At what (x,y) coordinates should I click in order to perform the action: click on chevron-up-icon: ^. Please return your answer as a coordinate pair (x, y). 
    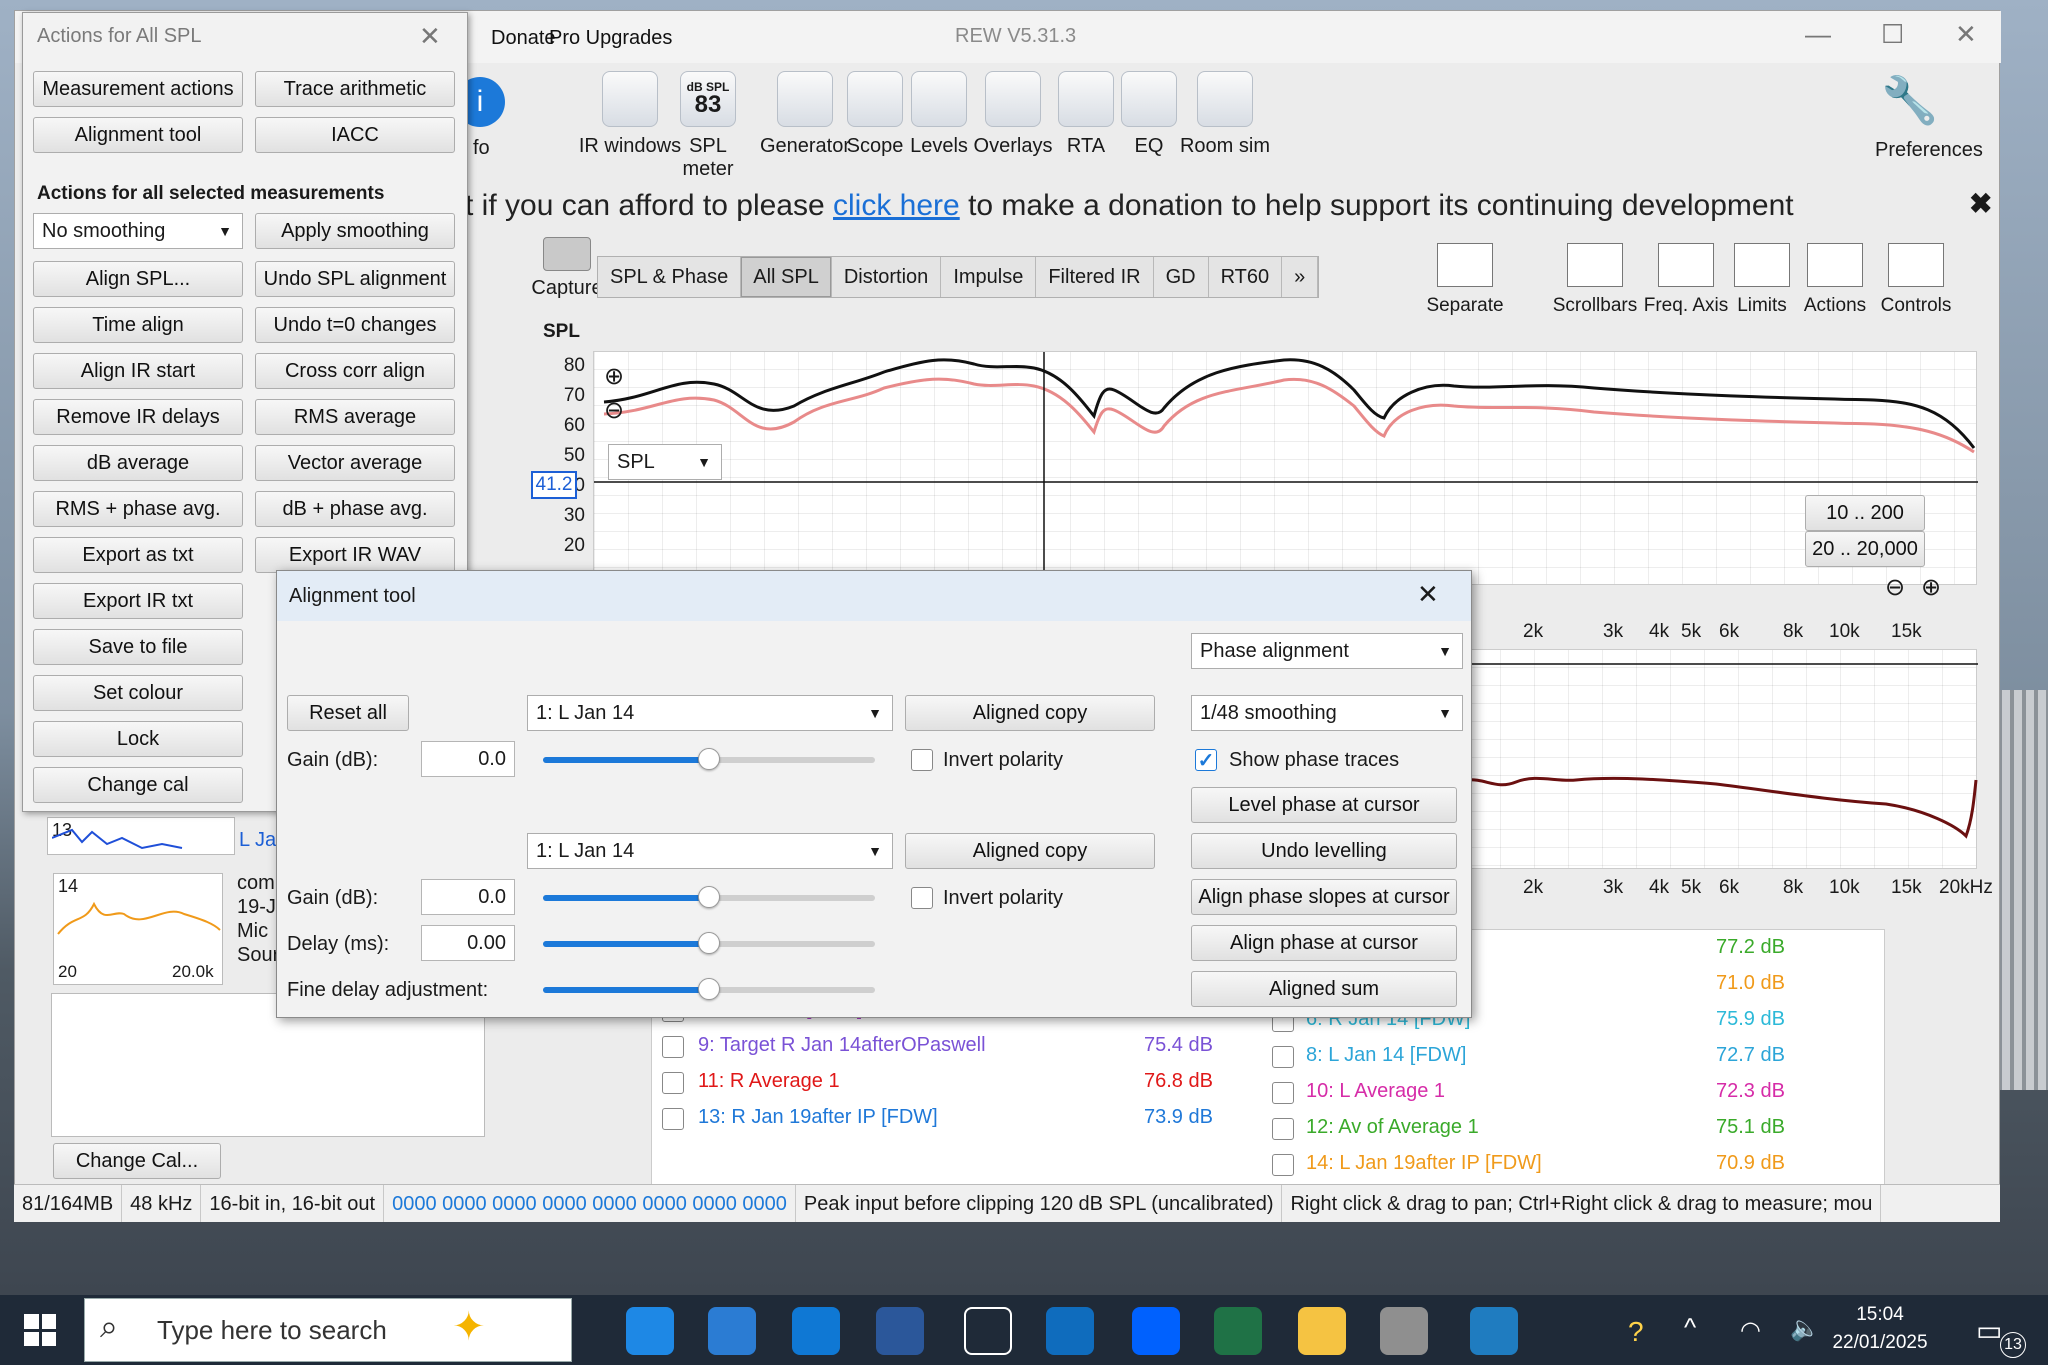
    Looking at the image, I should click on (1690, 1327).